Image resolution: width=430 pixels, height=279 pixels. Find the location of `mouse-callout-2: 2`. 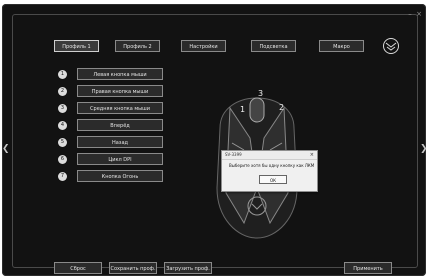

mouse-callout-2: 2 is located at coordinates (281, 107).